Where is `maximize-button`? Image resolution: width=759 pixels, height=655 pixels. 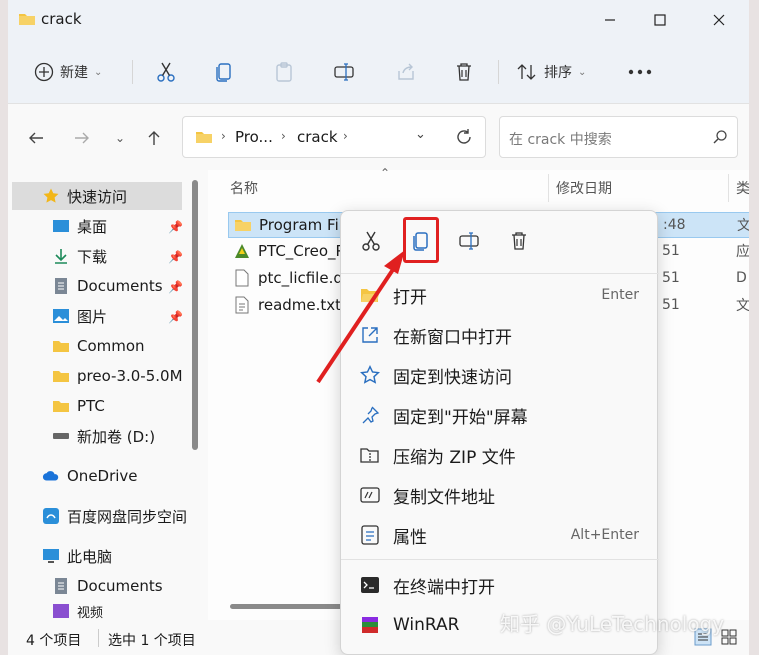
maximize-button is located at coordinates (660, 20).